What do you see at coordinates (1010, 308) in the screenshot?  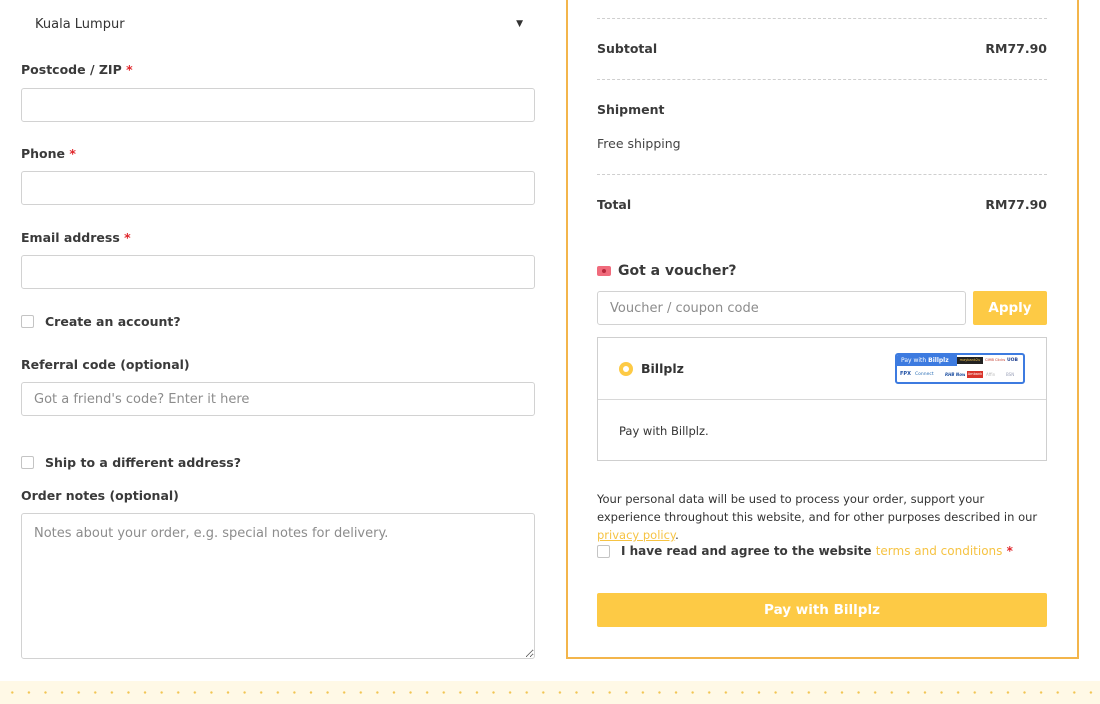 I see `apply-voucher-button: Apply` at bounding box center [1010, 308].